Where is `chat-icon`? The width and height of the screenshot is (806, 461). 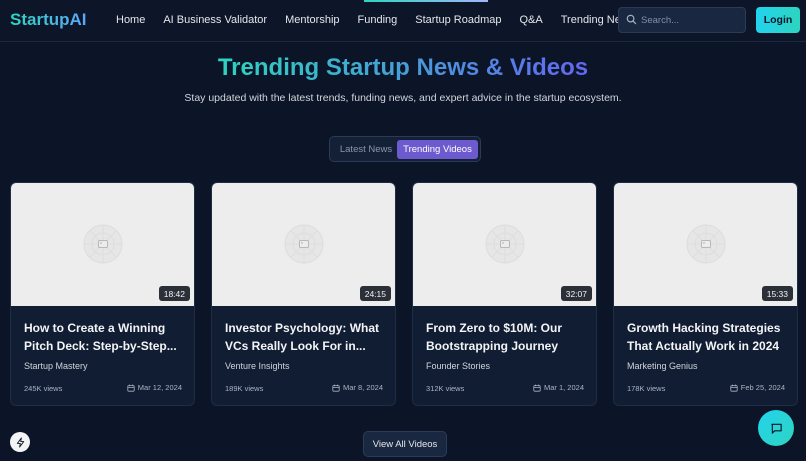 chat-icon is located at coordinates (776, 428).